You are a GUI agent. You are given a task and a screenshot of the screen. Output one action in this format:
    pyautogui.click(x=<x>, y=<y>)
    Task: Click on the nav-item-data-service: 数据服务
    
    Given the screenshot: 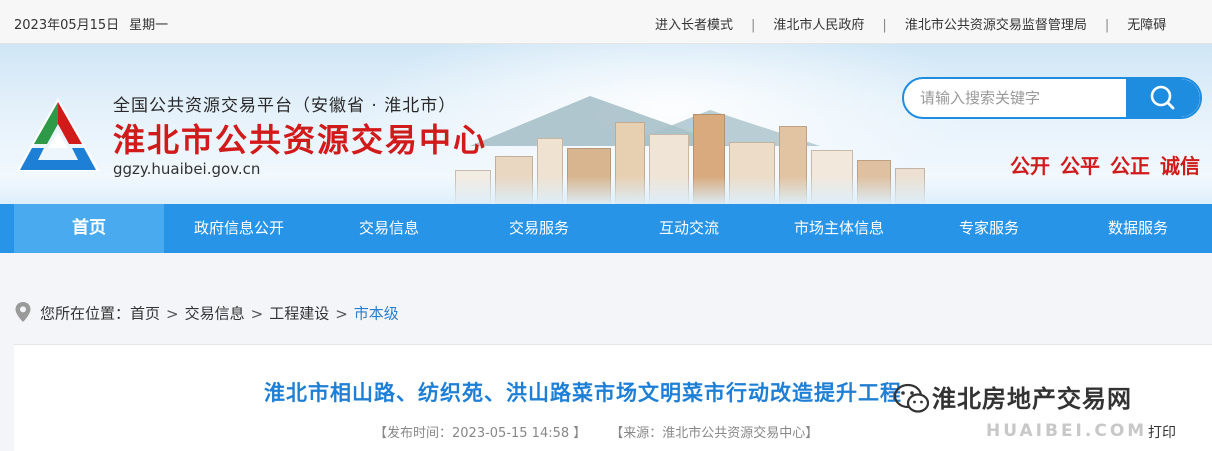 What is the action you would take?
    pyautogui.click(x=1138, y=228)
    